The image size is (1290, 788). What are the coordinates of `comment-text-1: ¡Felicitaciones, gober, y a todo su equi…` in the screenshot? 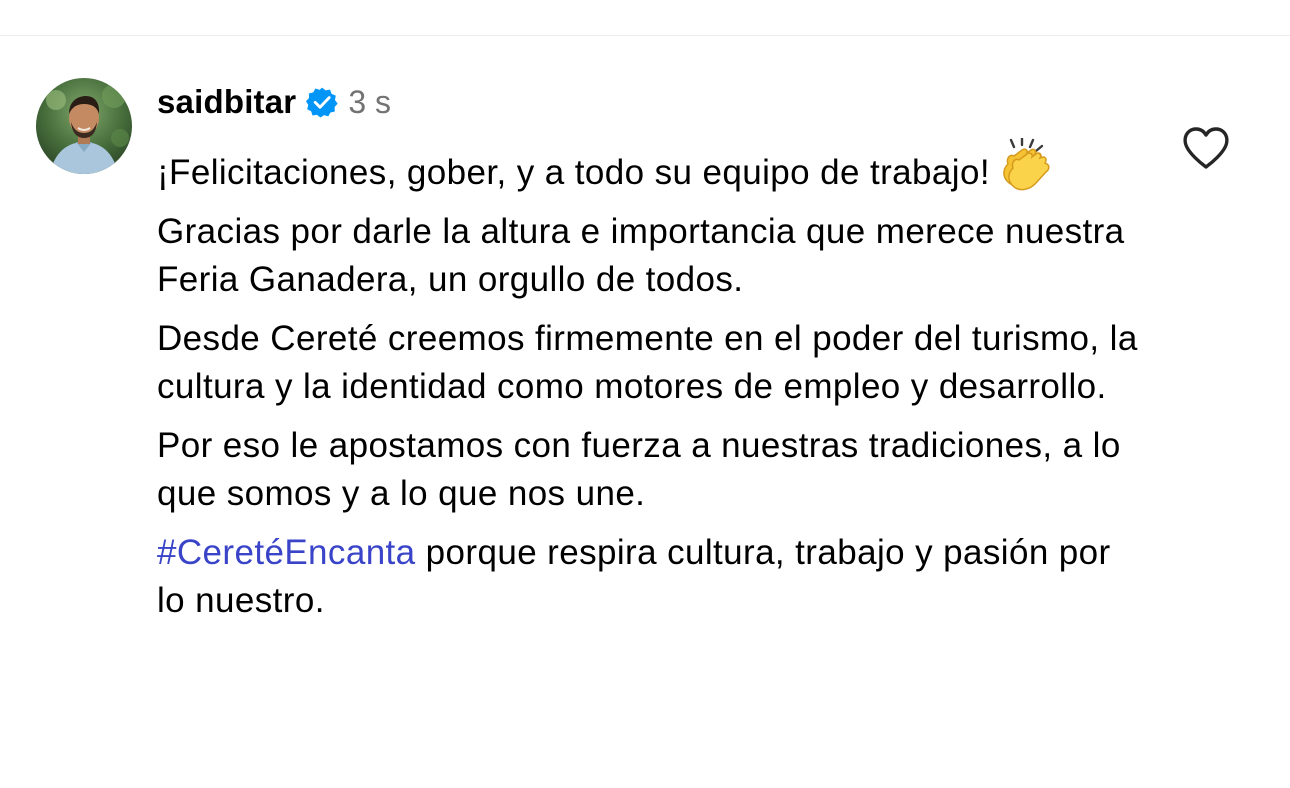 It's located at (573, 172).